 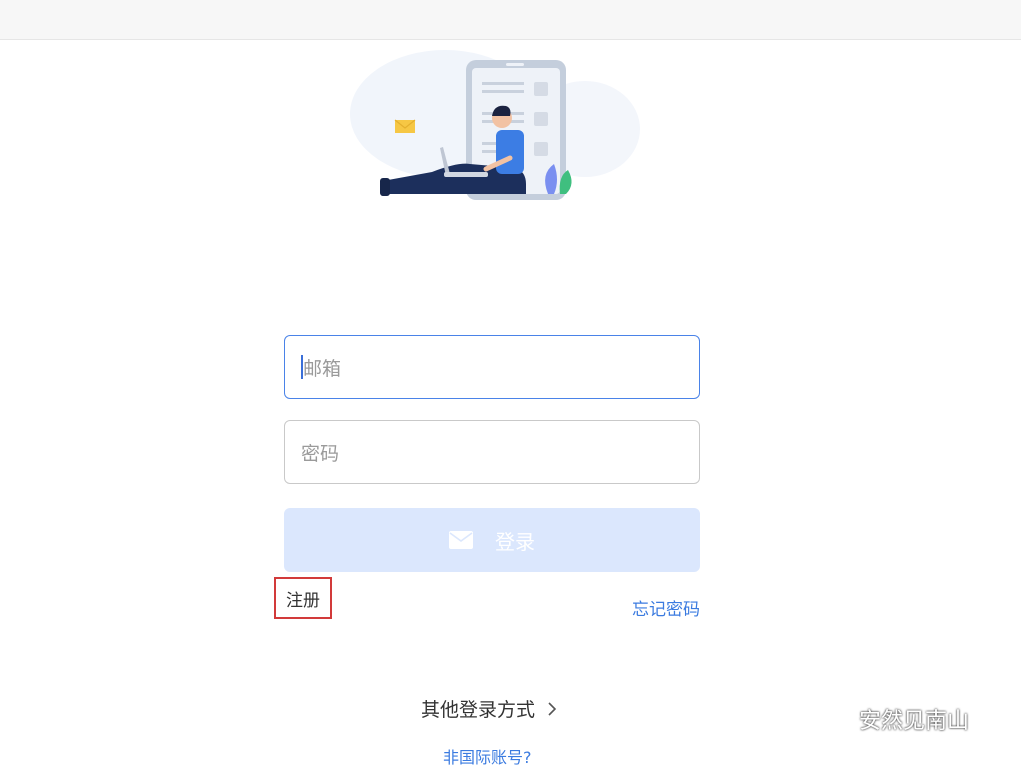 I want to click on other-login-methods: 其他登录方式, so click(x=489, y=708).